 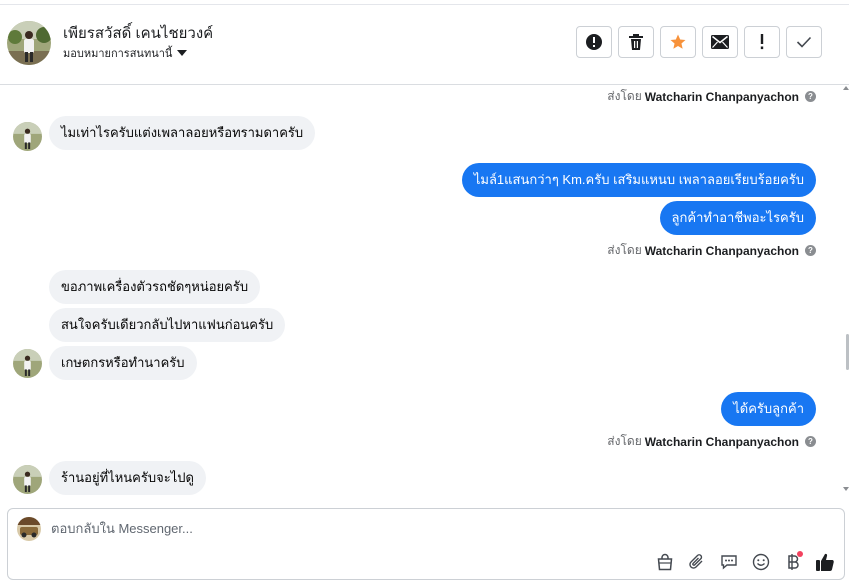 I want to click on follow-up-button, so click(x=762, y=42).